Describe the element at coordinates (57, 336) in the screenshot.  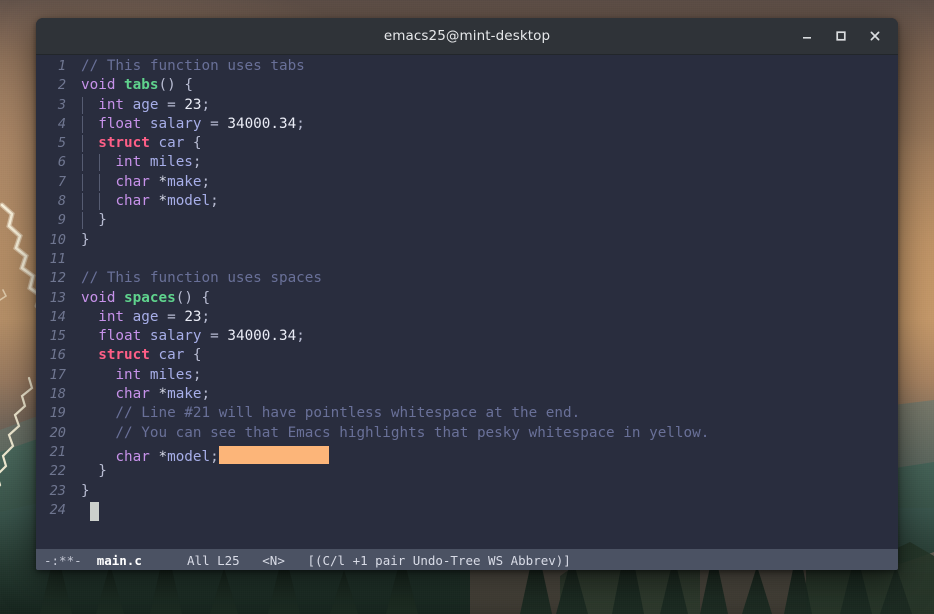
I see `line-number: 15` at that location.